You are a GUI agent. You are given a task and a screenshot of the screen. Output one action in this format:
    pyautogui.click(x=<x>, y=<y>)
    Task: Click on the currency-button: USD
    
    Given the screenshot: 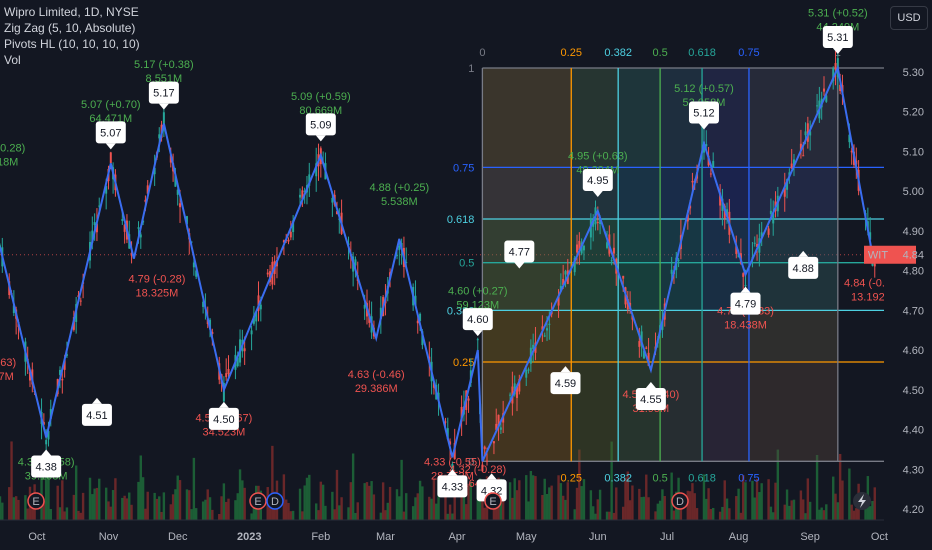 What is the action you would take?
    pyautogui.click(x=909, y=18)
    